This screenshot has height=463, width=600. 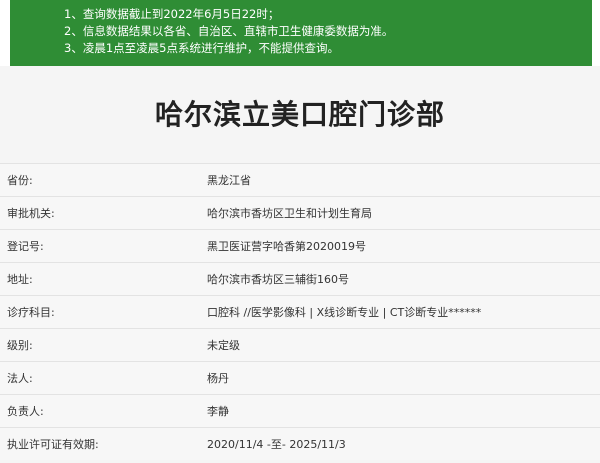 I want to click on field-value: 李静, so click(x=218, y=411).